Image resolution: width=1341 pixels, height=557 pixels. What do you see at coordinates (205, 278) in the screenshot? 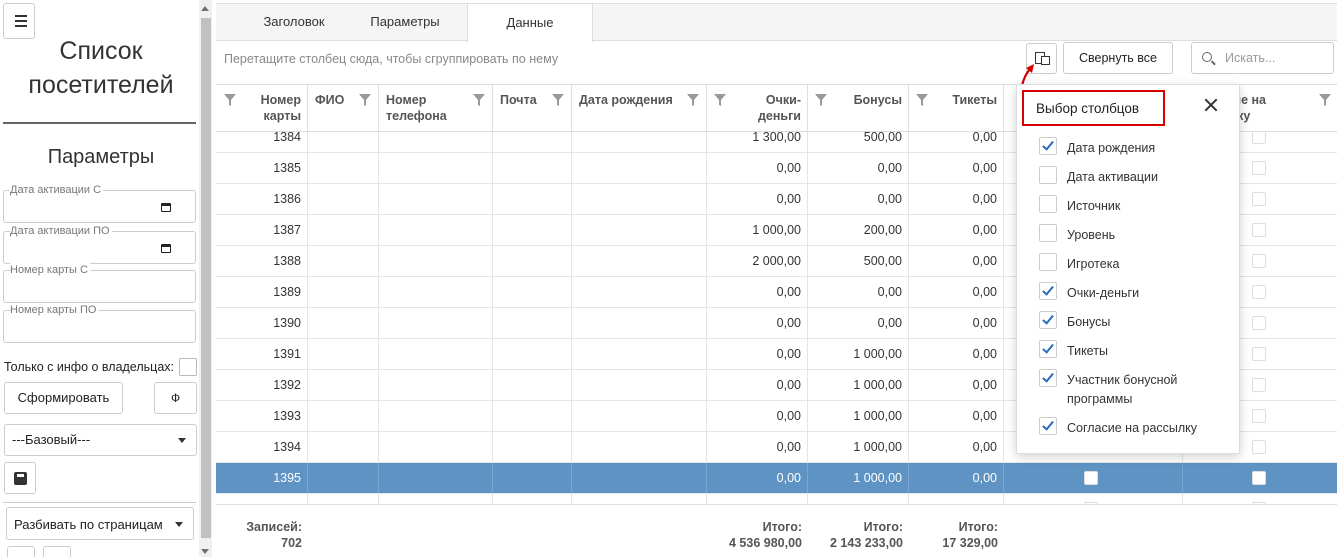
I see `sidebar-scrollbar` at bounding box center [205, 278].